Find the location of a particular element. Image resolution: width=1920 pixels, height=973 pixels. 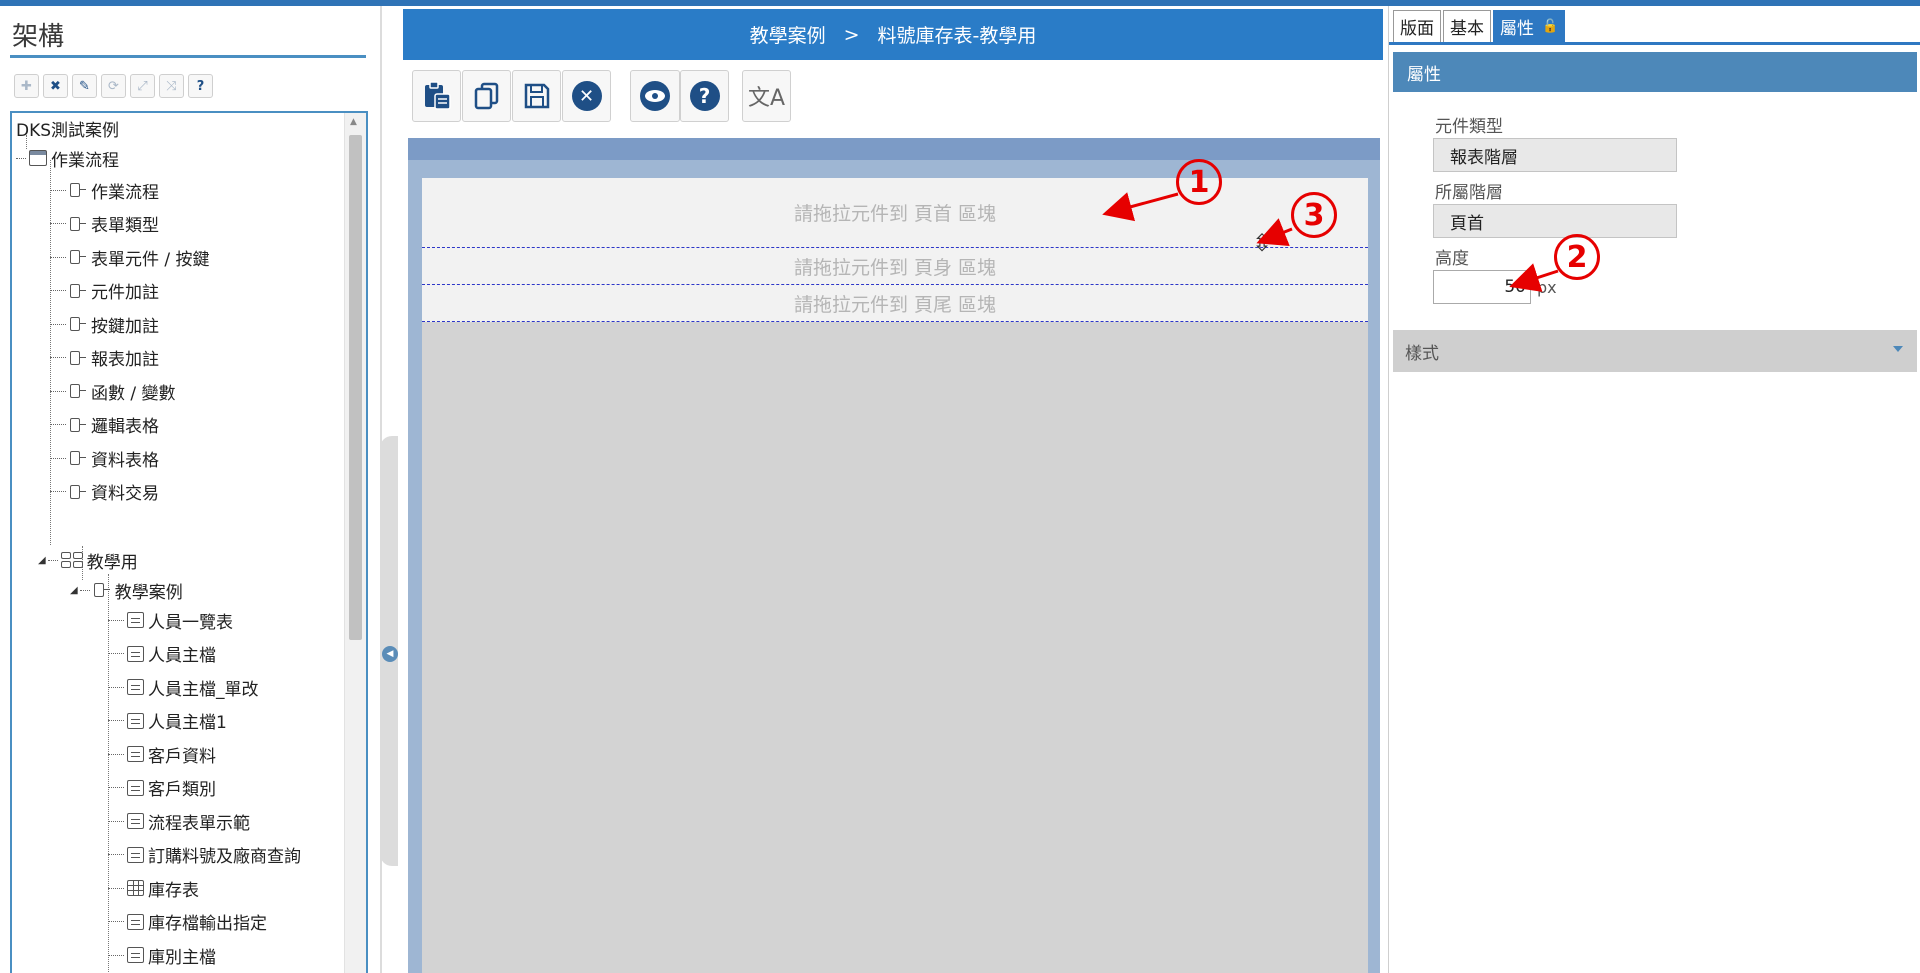

scroll-up-icon: ▲ is located at coordinates (353, 122).